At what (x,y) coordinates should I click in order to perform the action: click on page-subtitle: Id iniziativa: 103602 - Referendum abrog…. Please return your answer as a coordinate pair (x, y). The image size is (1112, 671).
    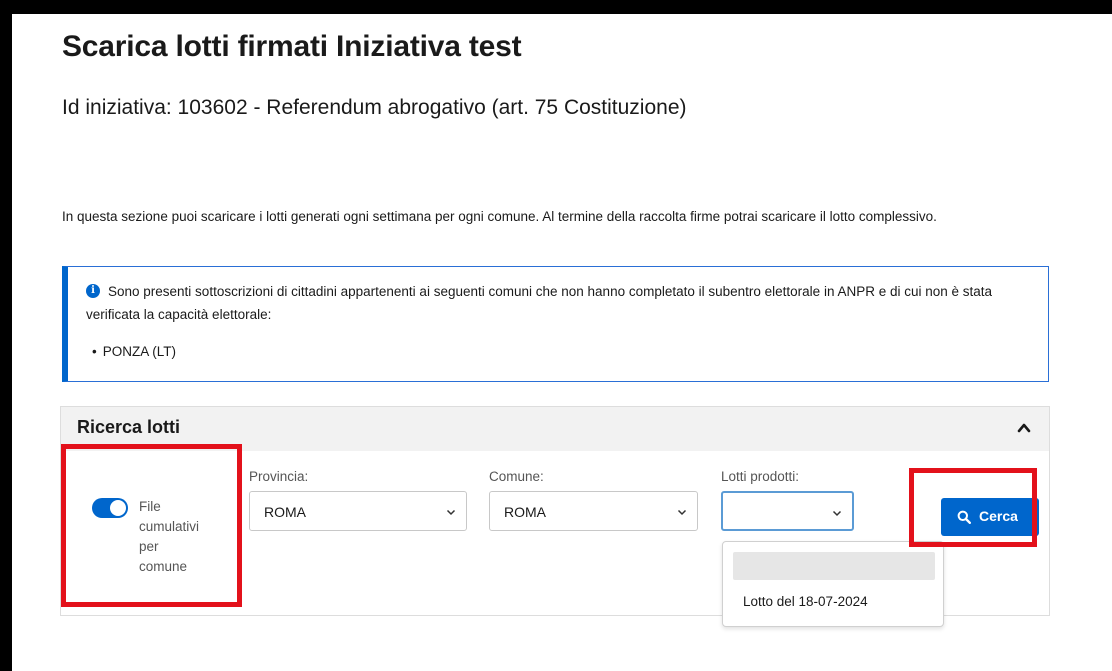
    Looking at the image, I should click on (374, 107).